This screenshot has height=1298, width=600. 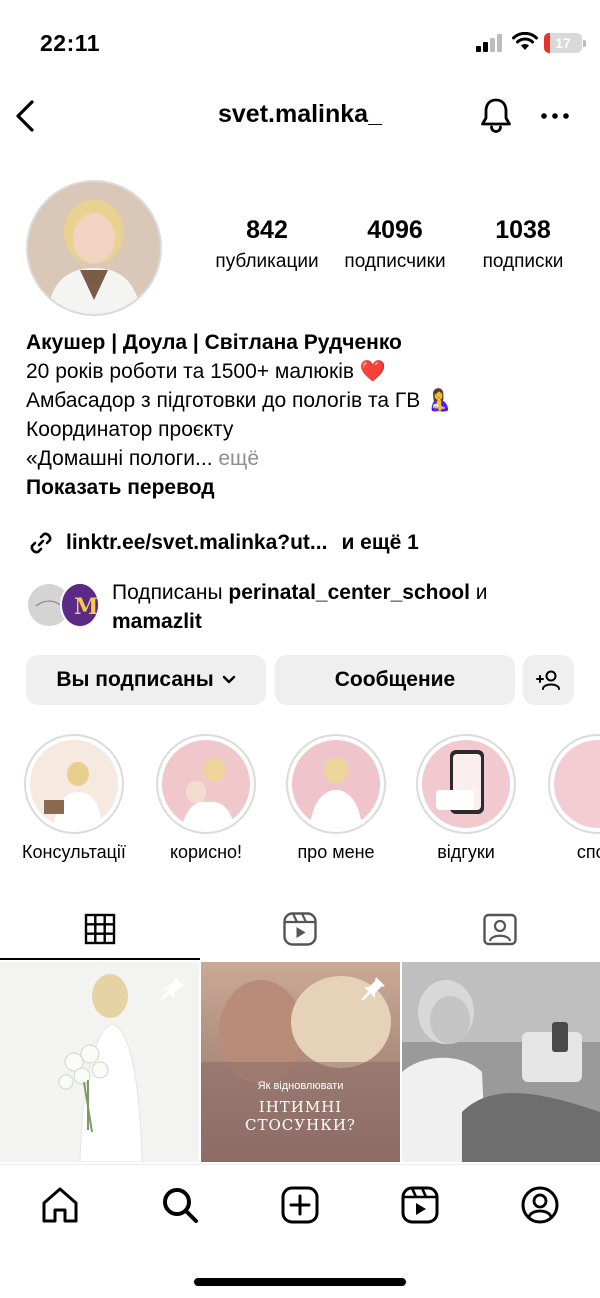 I want to click on avatar-photo, so click(x=94, y=248).